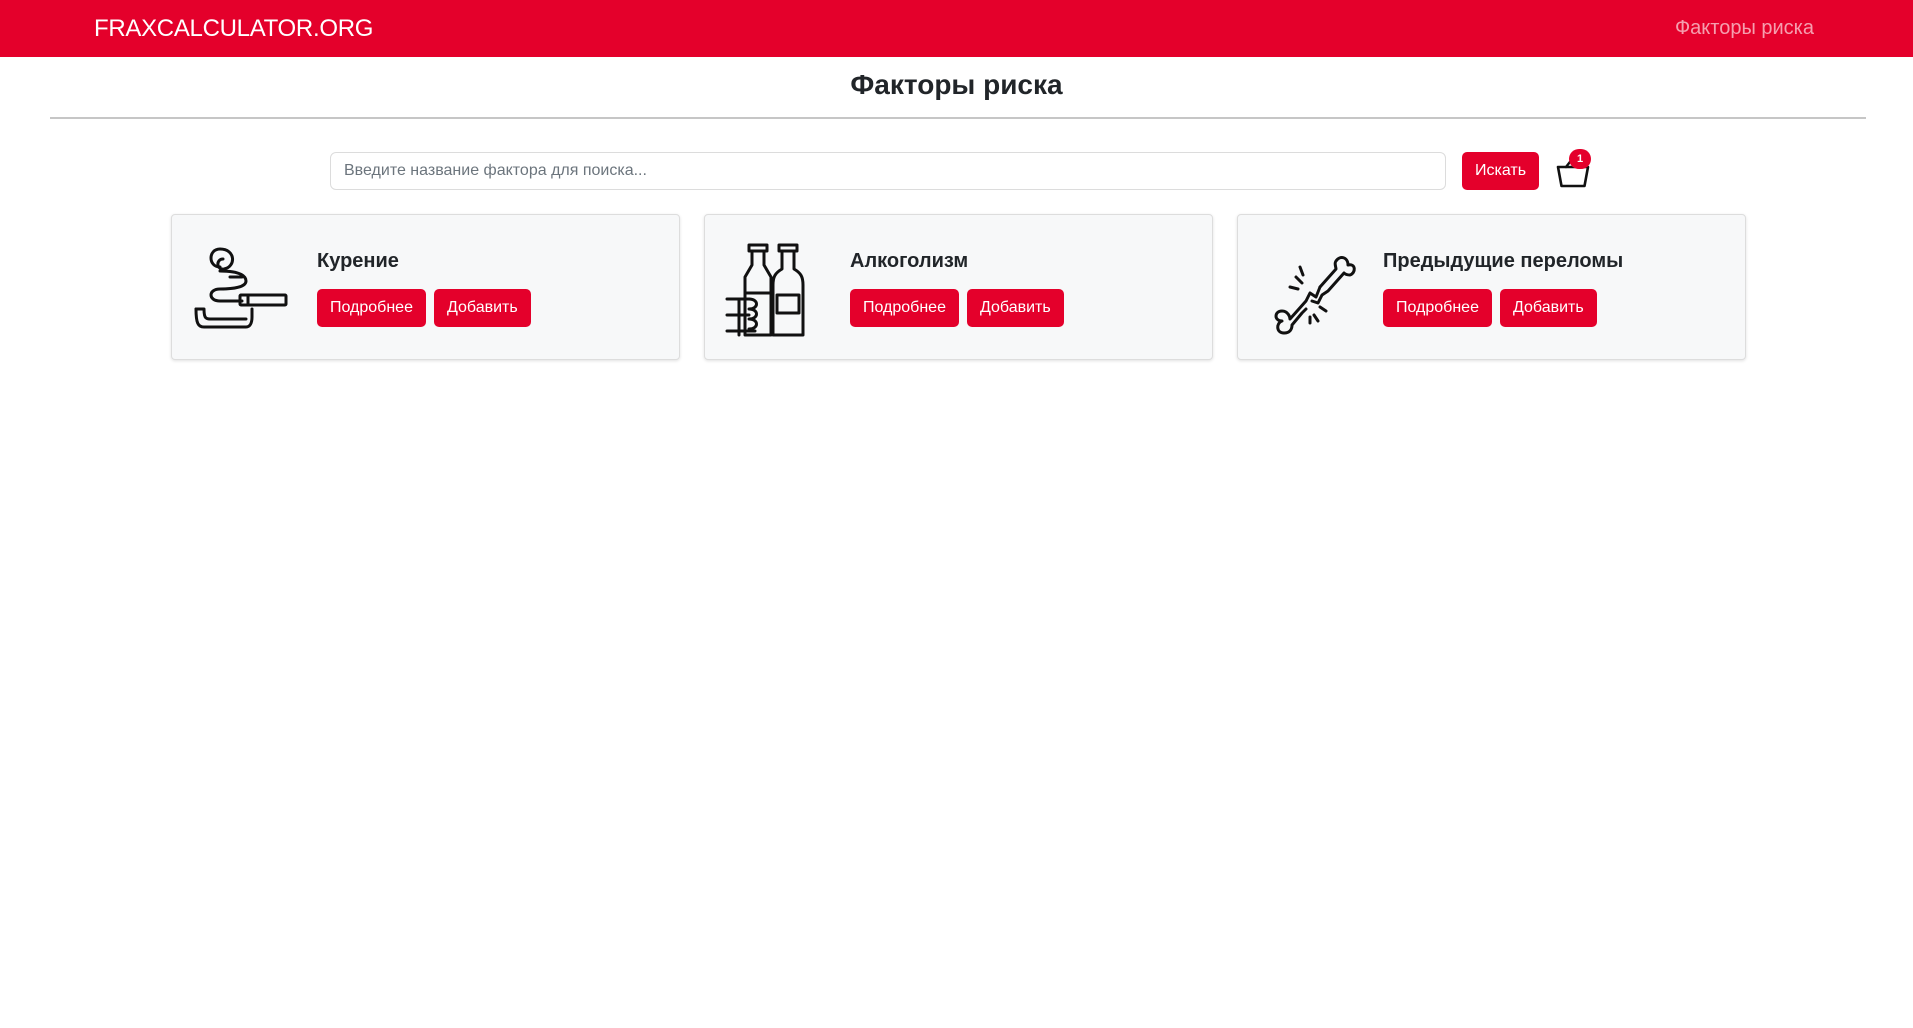 The image size is (1913, 1028). I want to click on factor-card-fractures: Предыдущие переломы Подробнее Добавить, so click(1491, 287).